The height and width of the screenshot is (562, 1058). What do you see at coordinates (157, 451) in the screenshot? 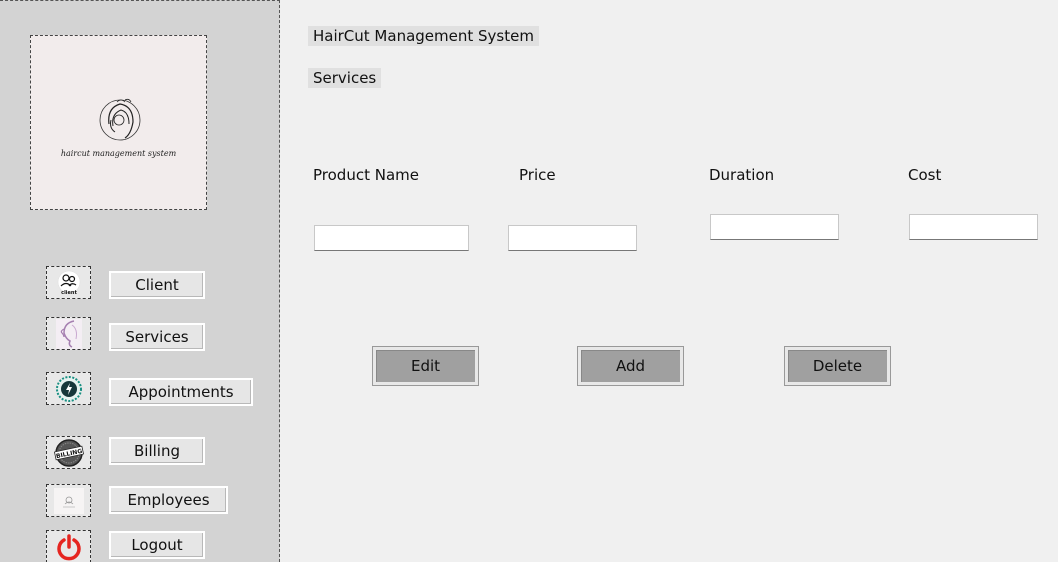
I see `sidebar-item-billing: Billing` at bounding box center [157, 451].